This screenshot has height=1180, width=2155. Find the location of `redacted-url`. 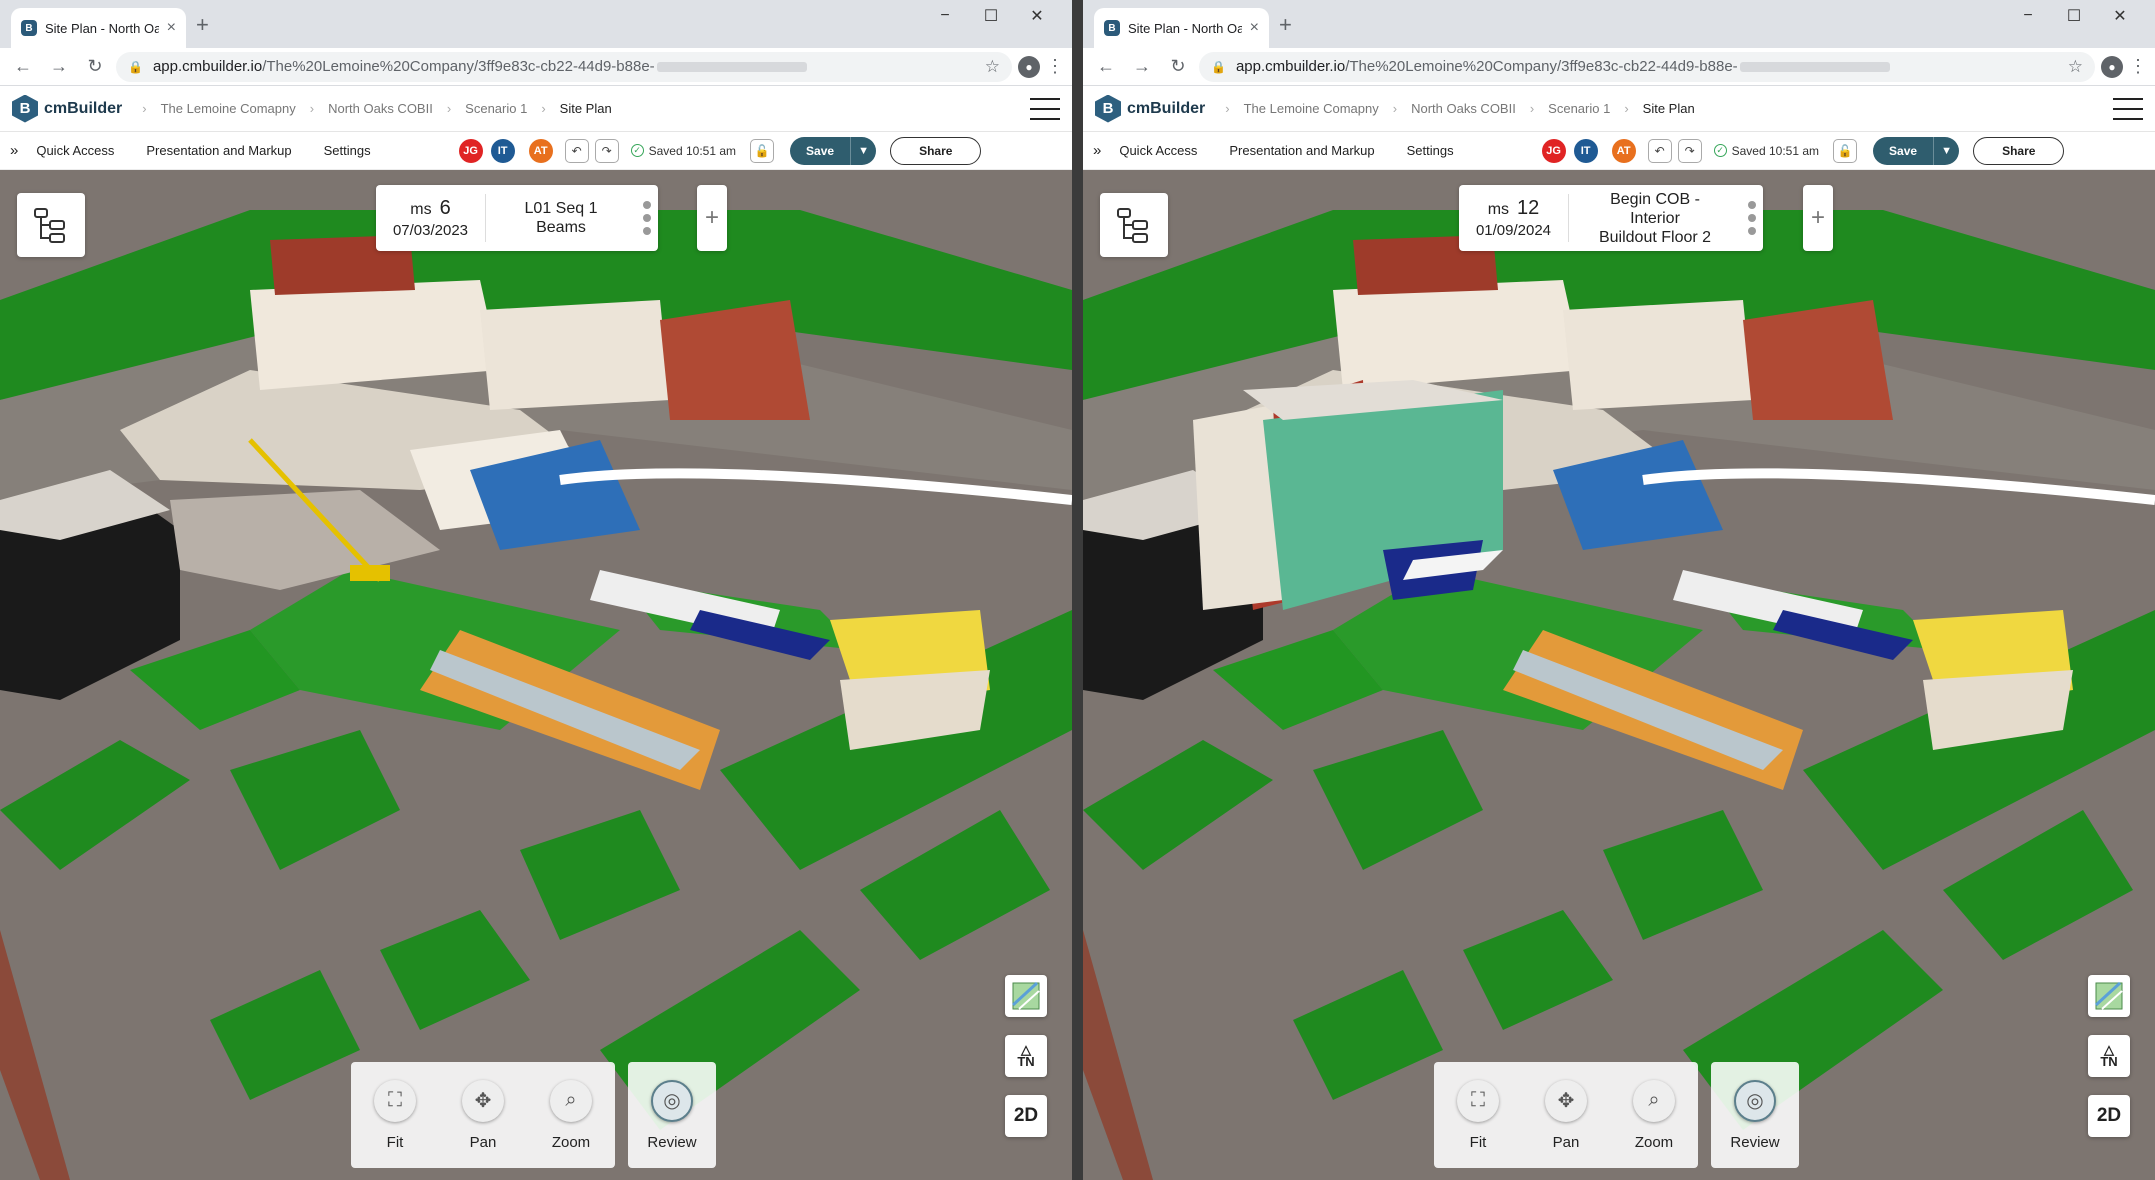

redacted-url is located at coordinates (1814, 67).